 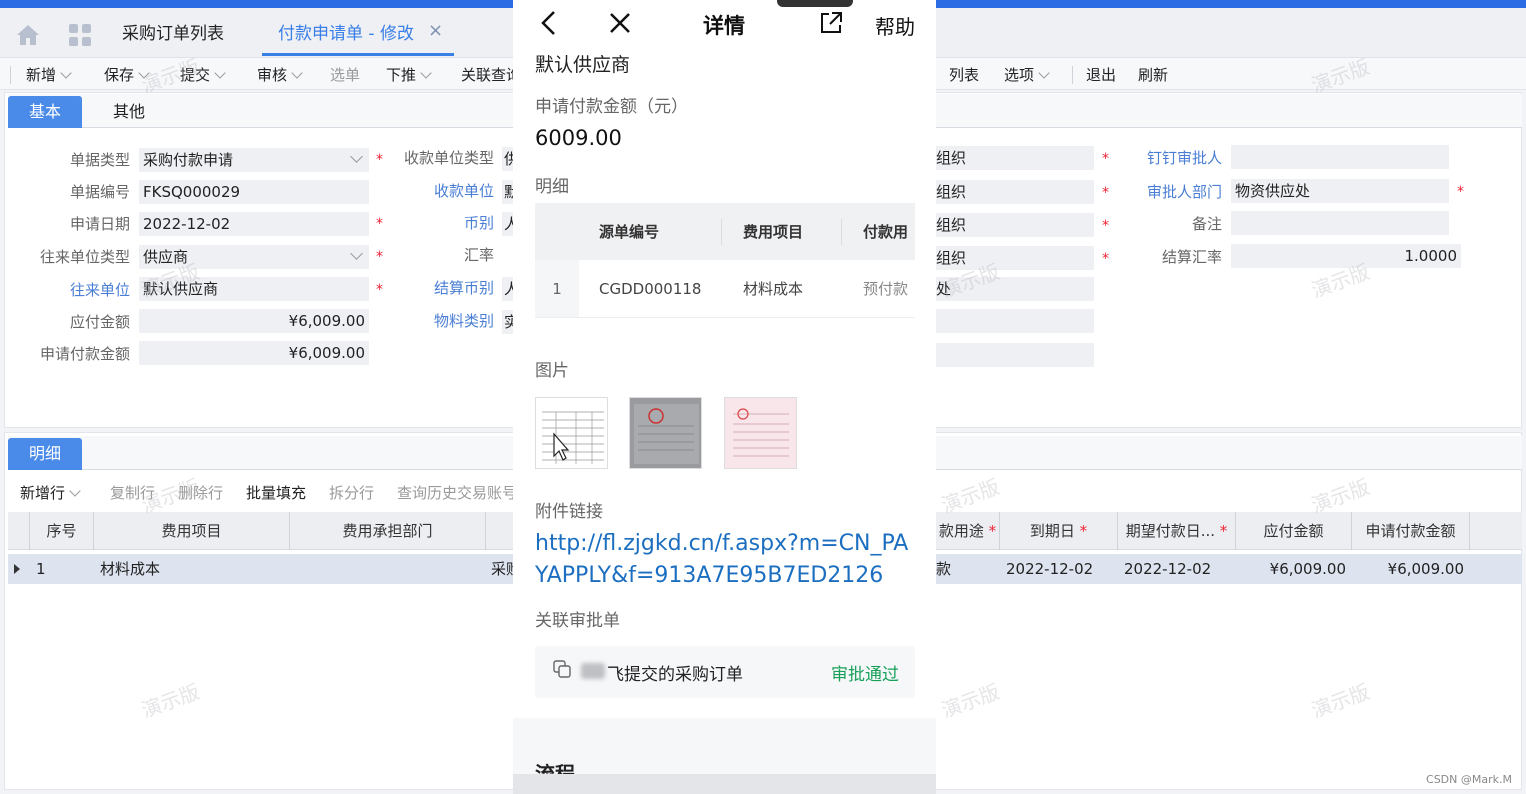 I want to click on document-thumbnail-icon, so click(x=666, y=434).